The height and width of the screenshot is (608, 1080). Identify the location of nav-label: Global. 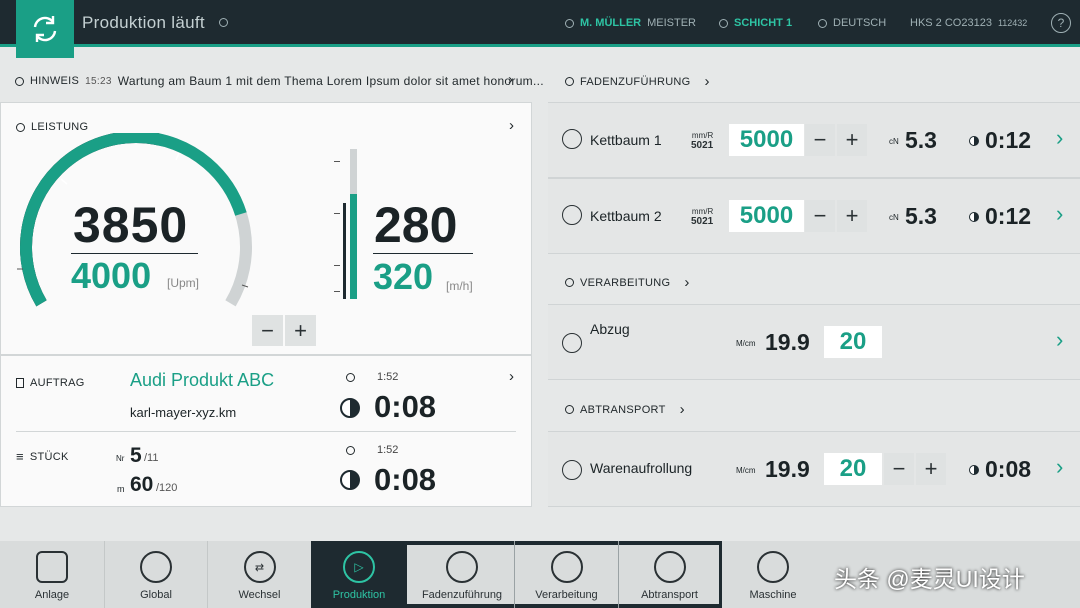
(156, 595).